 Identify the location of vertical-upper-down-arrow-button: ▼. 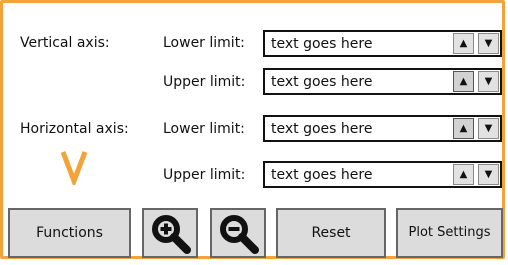
(488, 81).